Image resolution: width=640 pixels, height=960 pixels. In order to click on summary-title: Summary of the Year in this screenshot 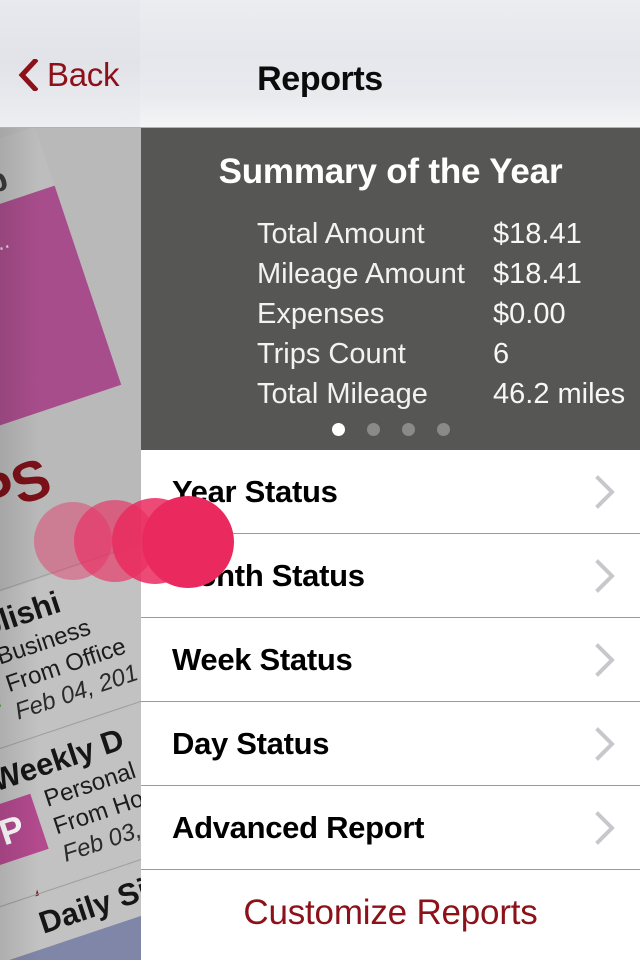, I will do `click(390, 171)`.